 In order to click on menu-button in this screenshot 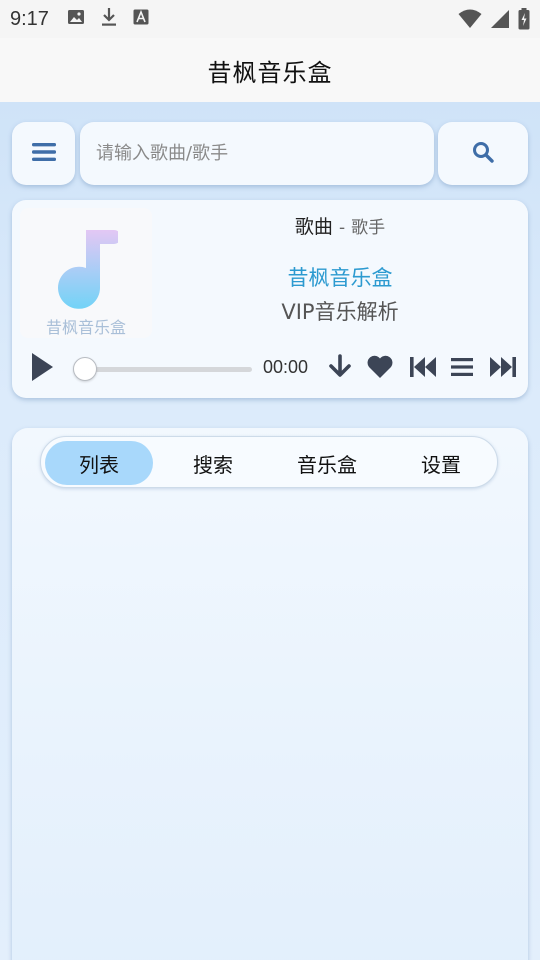, I will do `click(43, 153)`.